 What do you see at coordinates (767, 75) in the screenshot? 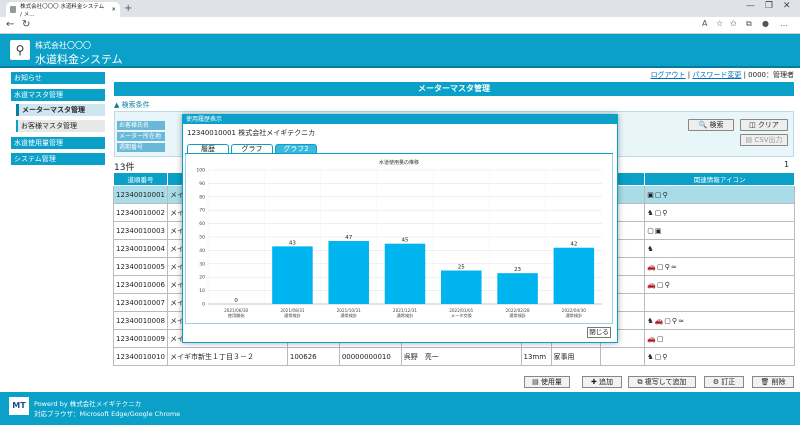
I see `current-user: | 0000：管理者` at bounding box center [767, 75].